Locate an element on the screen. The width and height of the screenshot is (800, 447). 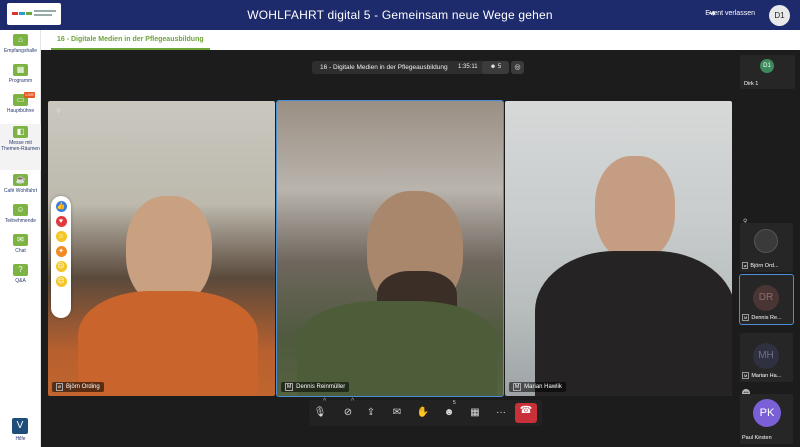
sidebar-item-label: Hauptbühne is located at coordinates (20, 111).